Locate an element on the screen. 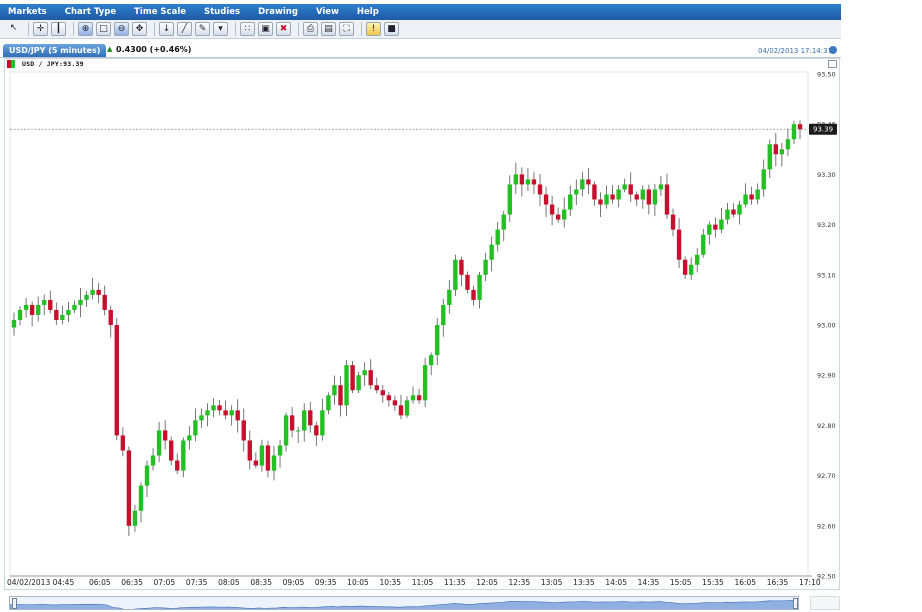  navigator-sparkline is located at coordinates (404, 604).